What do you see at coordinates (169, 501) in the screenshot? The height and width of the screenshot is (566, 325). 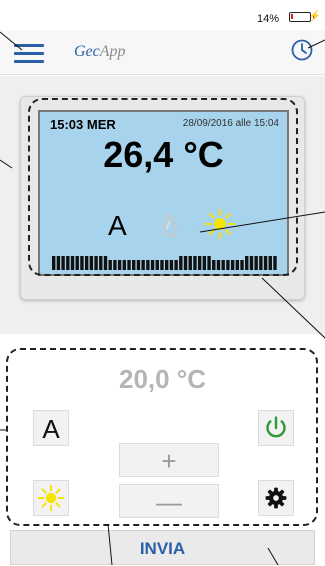 I see `decrease-button: —` at bounding box center [169, 501].